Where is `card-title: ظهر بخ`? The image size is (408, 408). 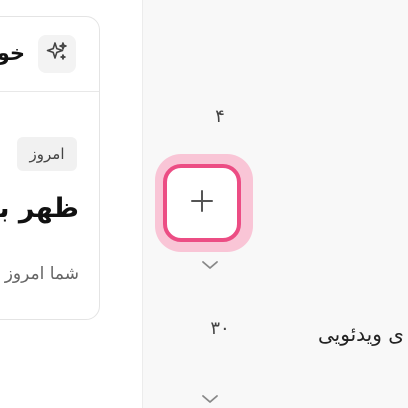
card-title: ظهر بخ is located at coordinates (39, 208).